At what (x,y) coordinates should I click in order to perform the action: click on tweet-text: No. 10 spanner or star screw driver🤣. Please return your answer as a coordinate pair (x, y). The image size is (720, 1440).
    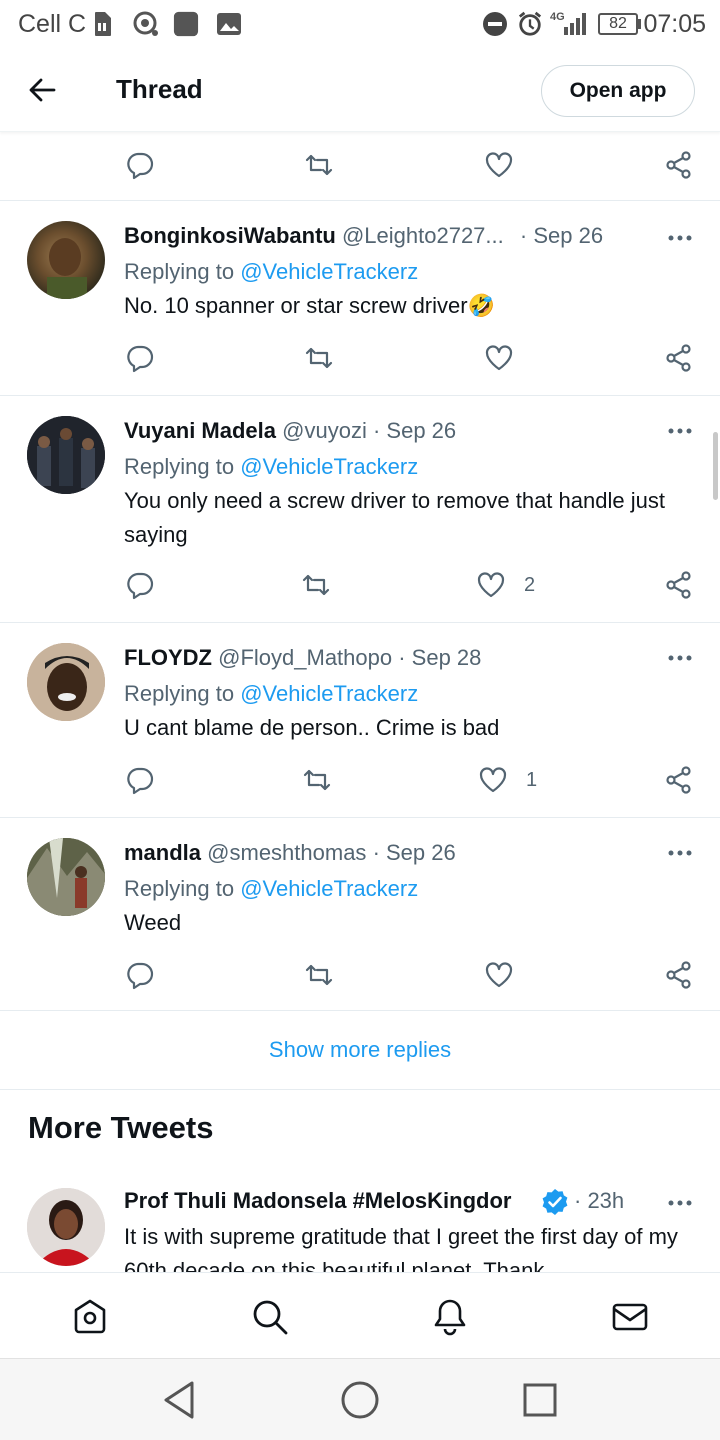
    Looking at the image, I should click on (309, 305).